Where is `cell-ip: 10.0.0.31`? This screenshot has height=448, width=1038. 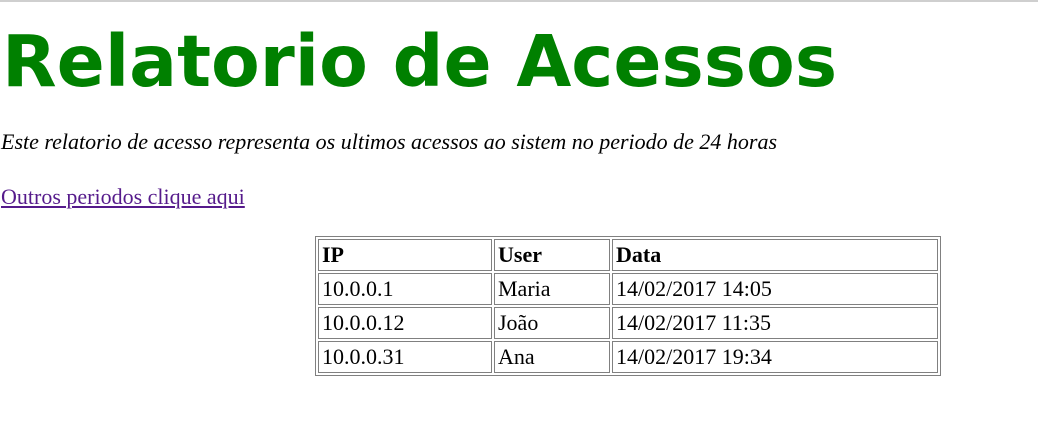
cell-ip: 10.0.0.31 is located at coordinates (405, 357).